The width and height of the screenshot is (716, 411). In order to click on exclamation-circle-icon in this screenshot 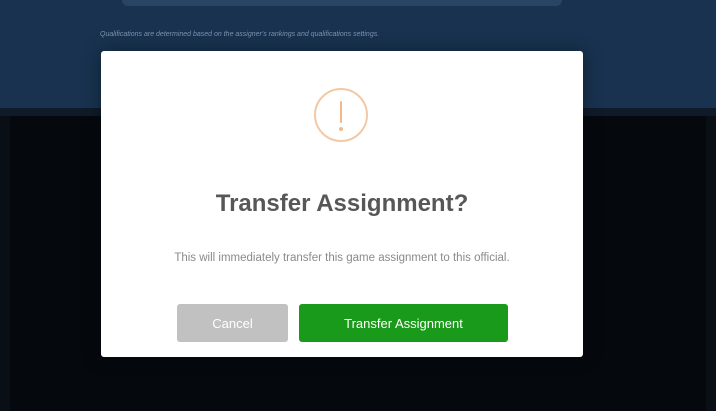, I will do `click(341, 115)`.